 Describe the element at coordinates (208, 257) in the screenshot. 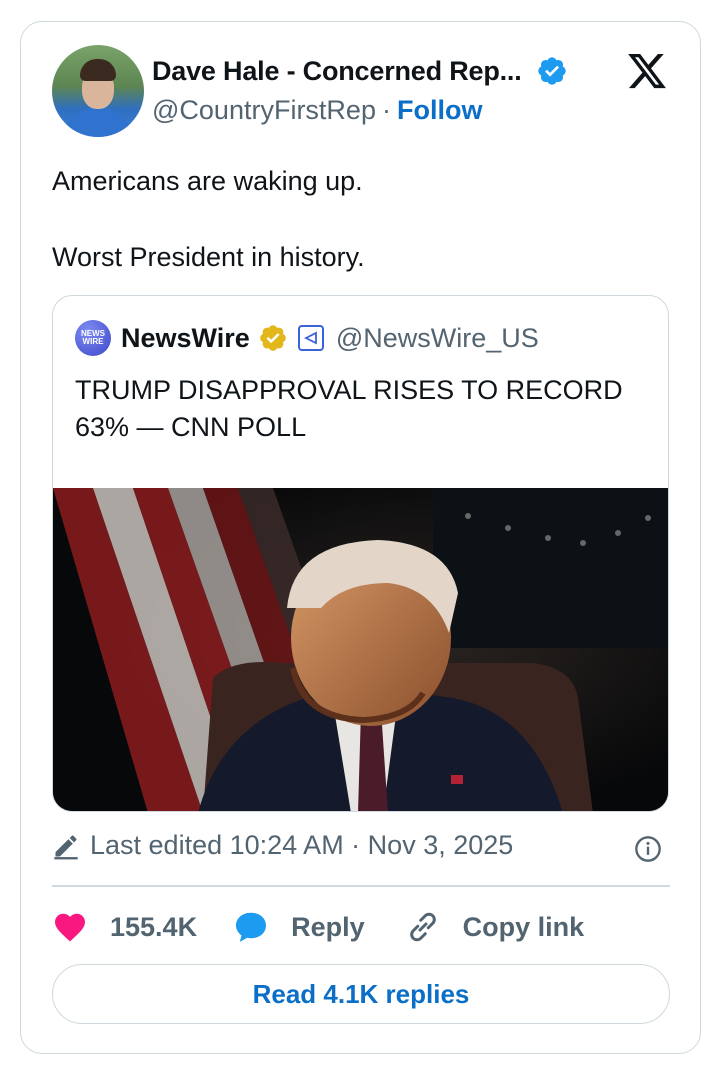

I see `tweet-line: Worst President in history.` at that location.